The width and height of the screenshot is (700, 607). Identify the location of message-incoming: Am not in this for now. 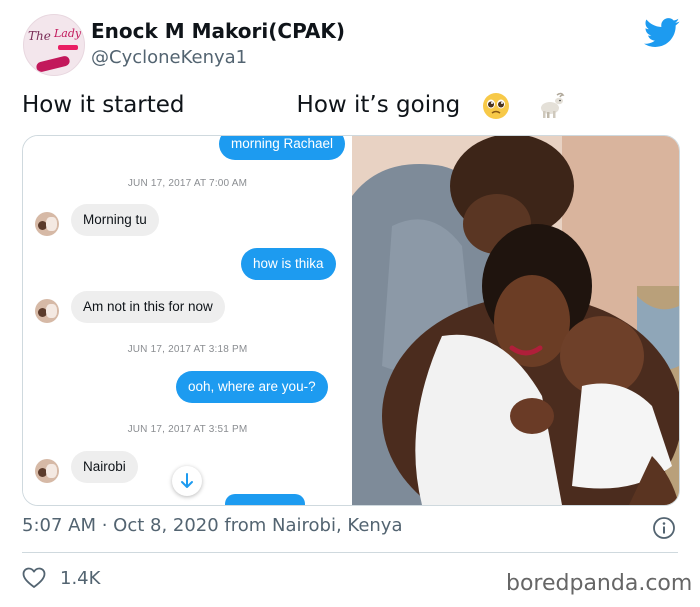
(148, 307).